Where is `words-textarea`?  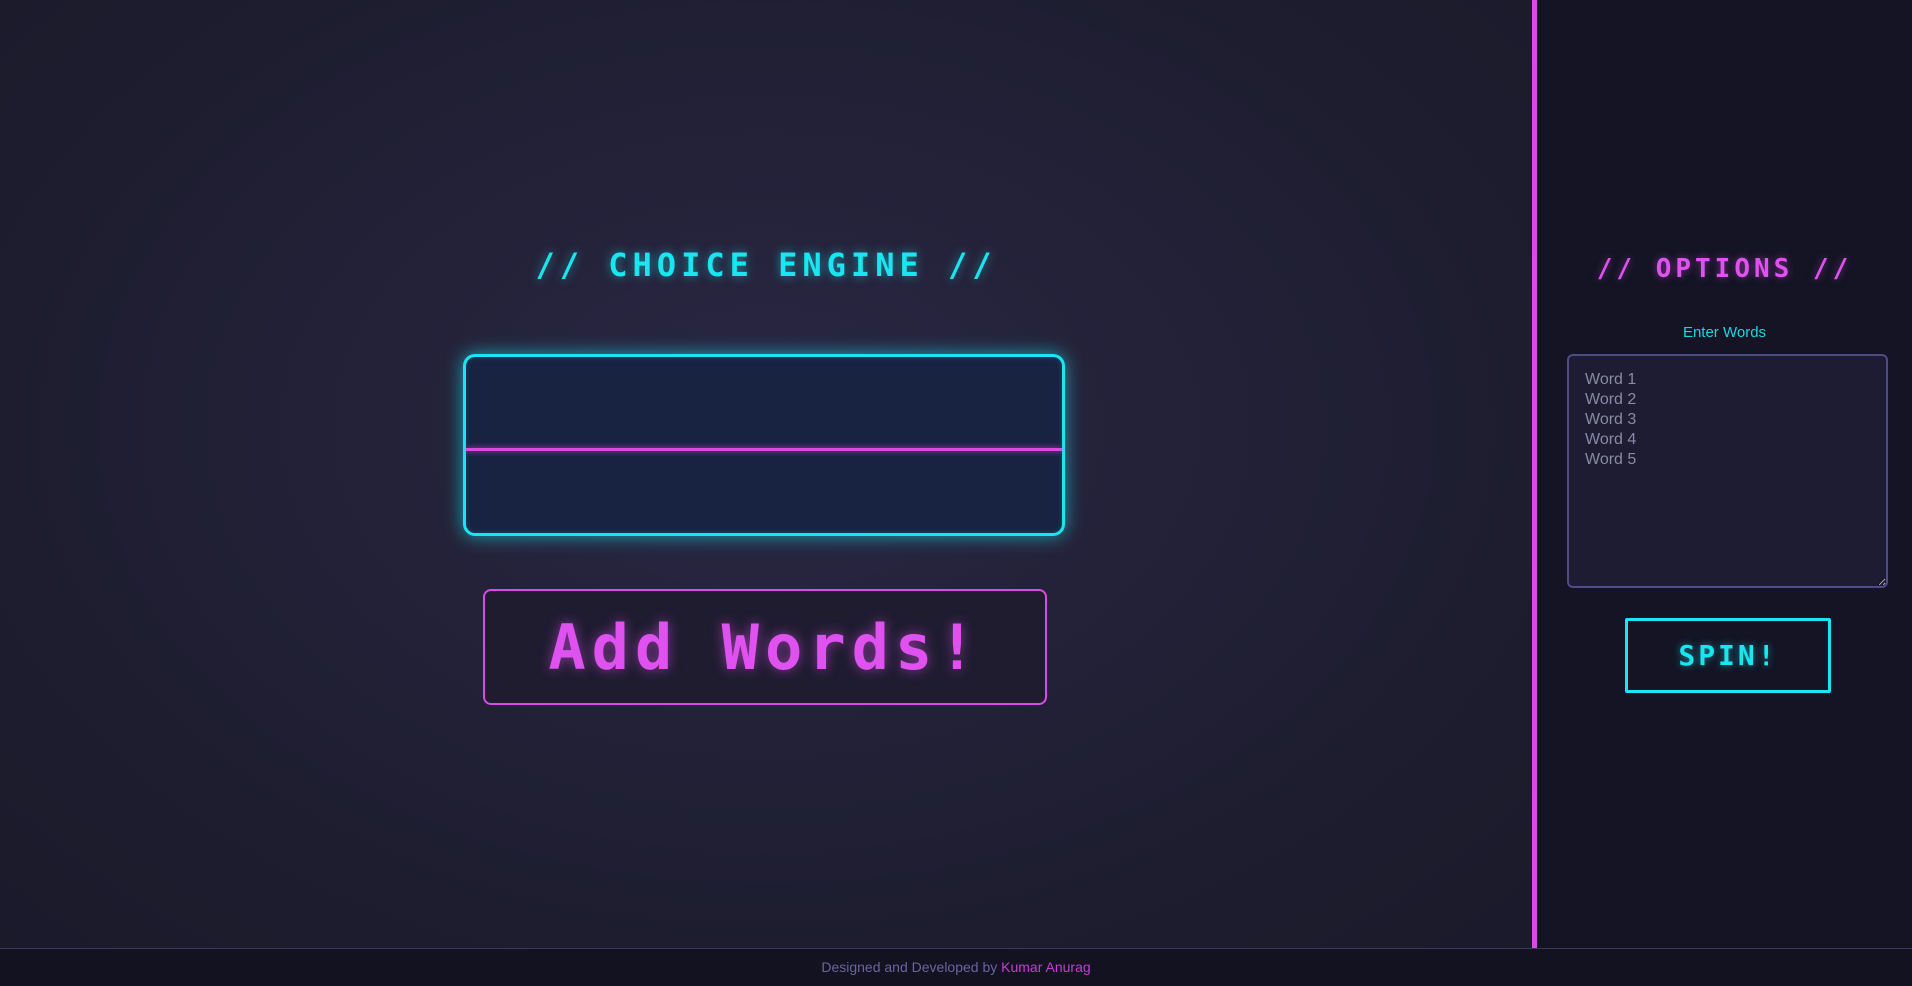 words-textarea is located at coordinates (1727, 471).